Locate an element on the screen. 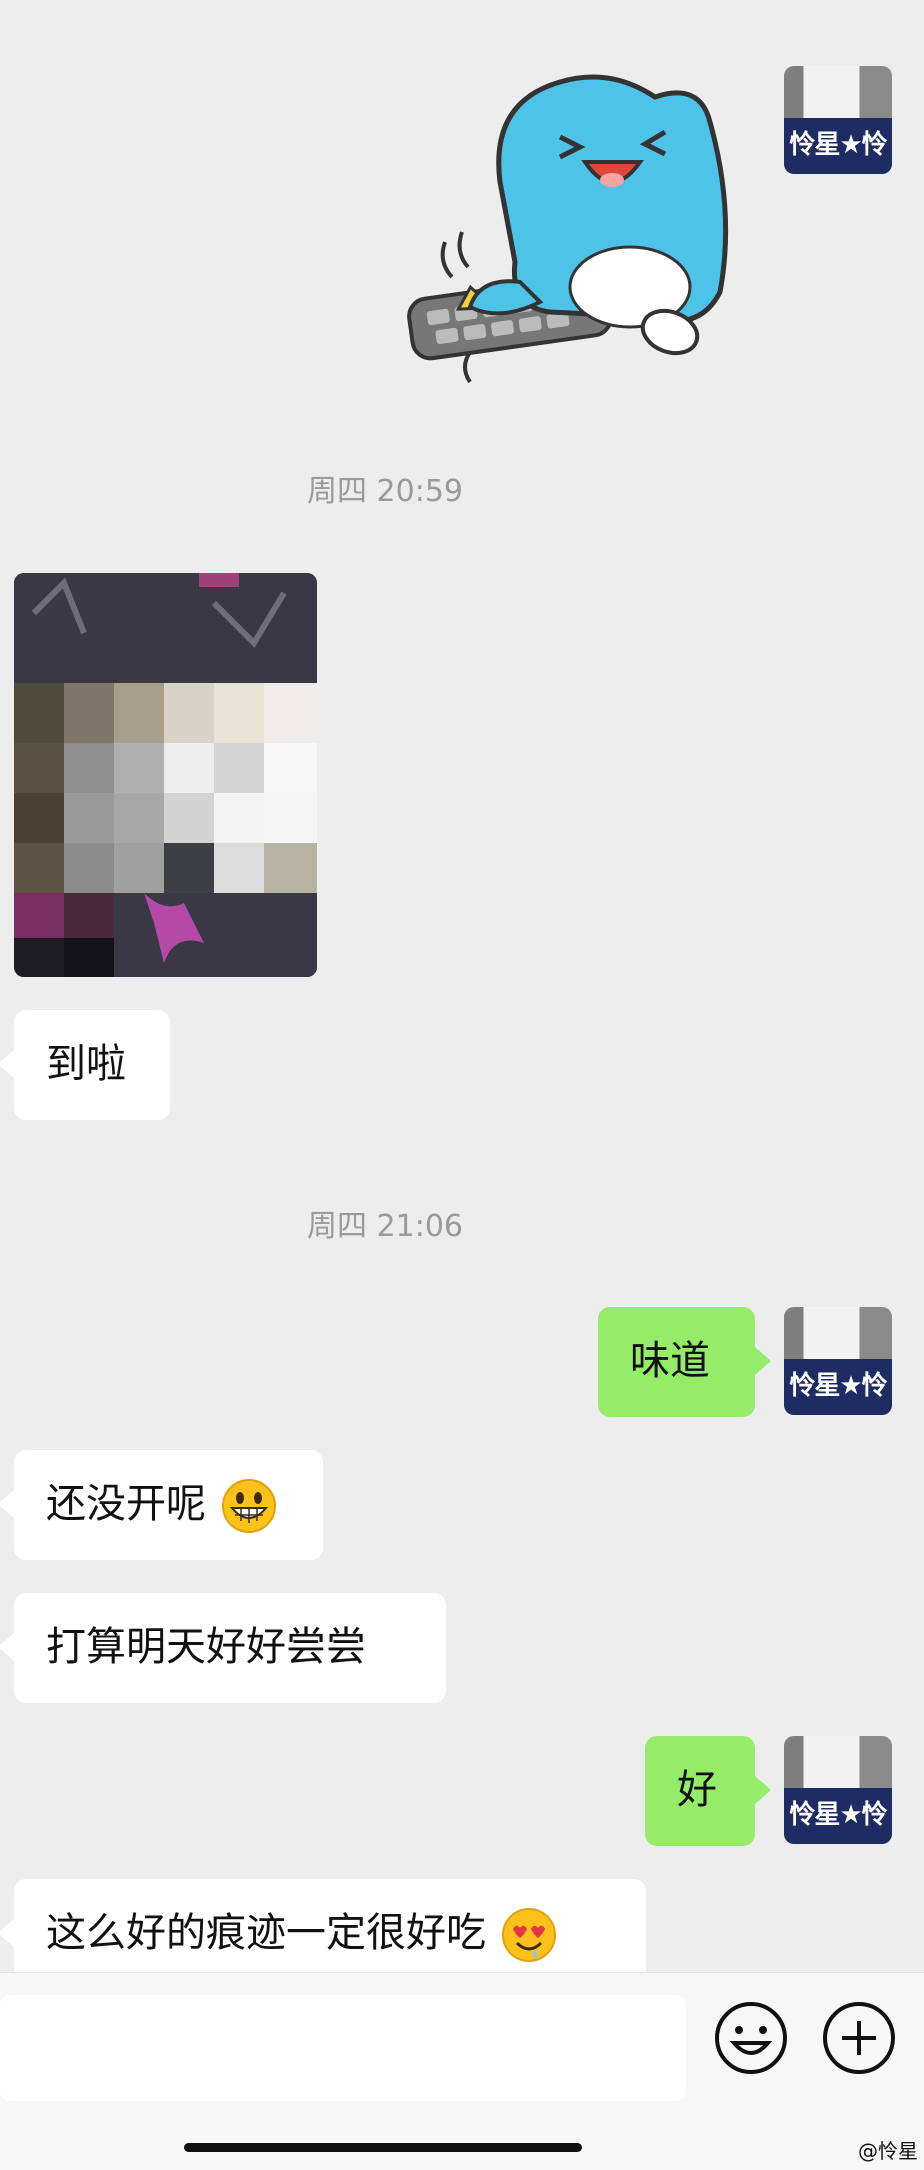 This screenshot has width=924, height=2170. received-message: 还没开呢 is located at coordinates (161, 1505).